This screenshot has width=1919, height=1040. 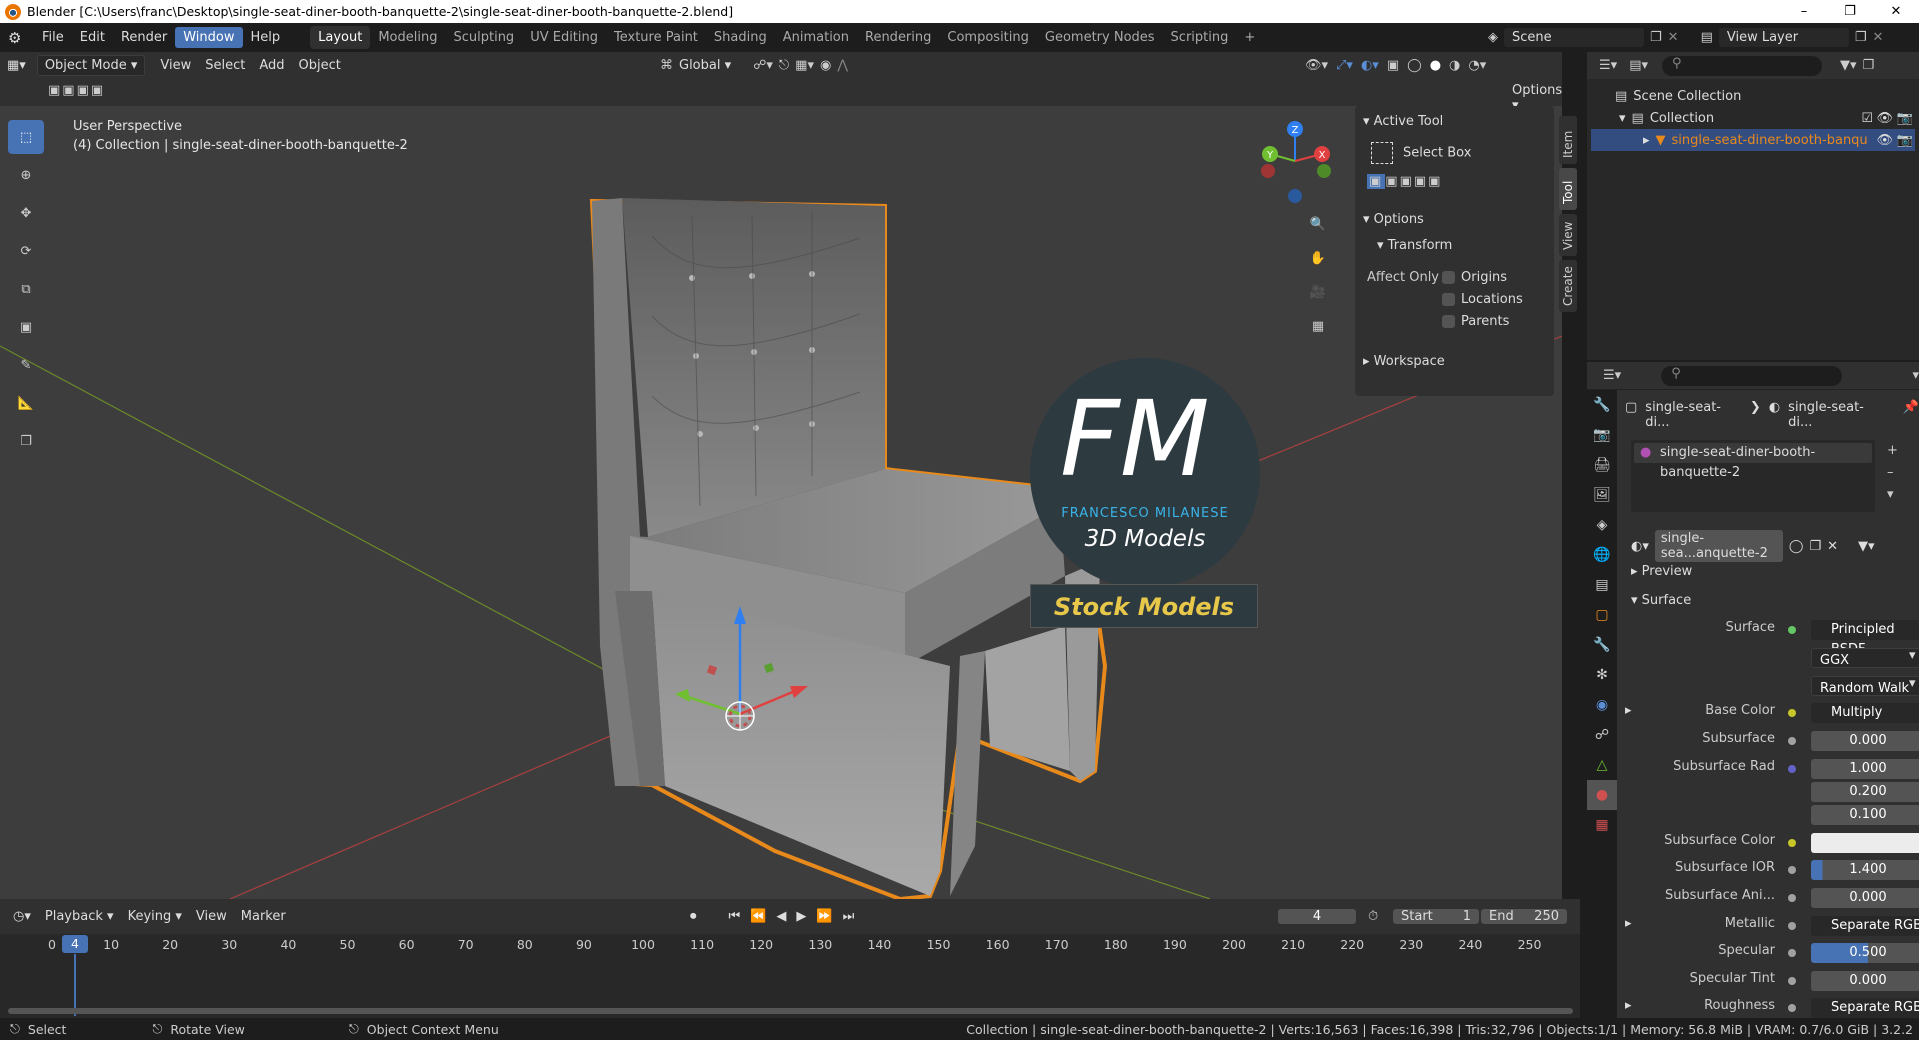 What do you see at coordinates (781, 916) in the screenshot?
I see `play-reverse-icon: ◀` at bounding box center [781, 916].